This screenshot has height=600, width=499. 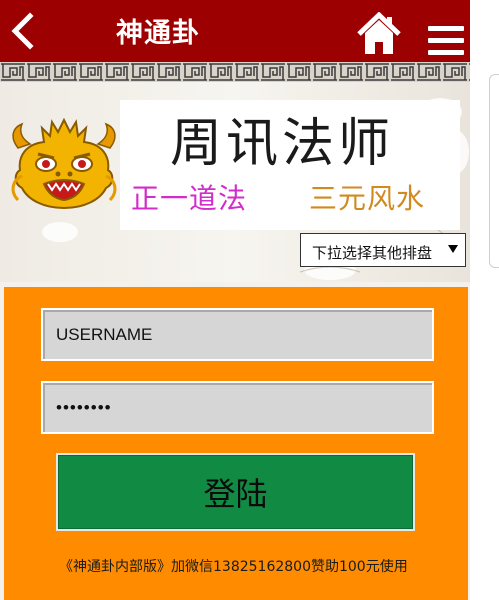 What do you see at coordinates (64, 163) in the screenshot?
I see `dragon-head-icon` at bounding box center [64, 163].